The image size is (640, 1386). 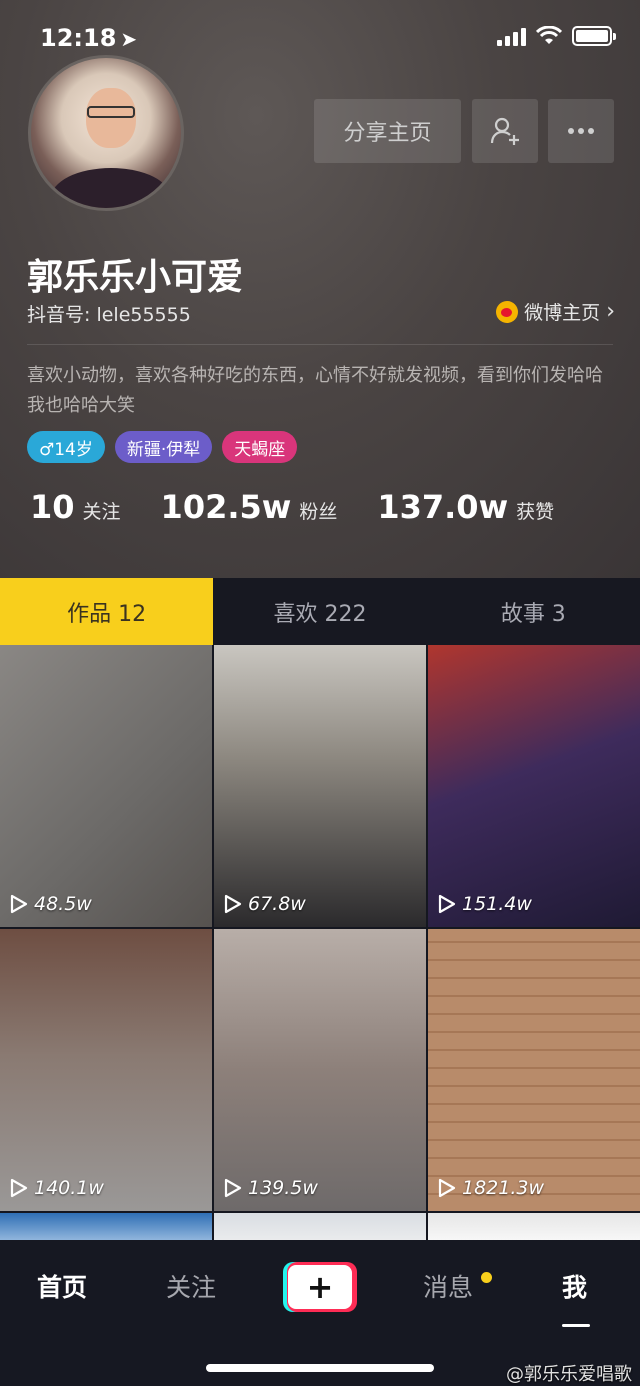 I want to click on weibo-profile-link: 微博主页 ›, so click(x=555, y=311).